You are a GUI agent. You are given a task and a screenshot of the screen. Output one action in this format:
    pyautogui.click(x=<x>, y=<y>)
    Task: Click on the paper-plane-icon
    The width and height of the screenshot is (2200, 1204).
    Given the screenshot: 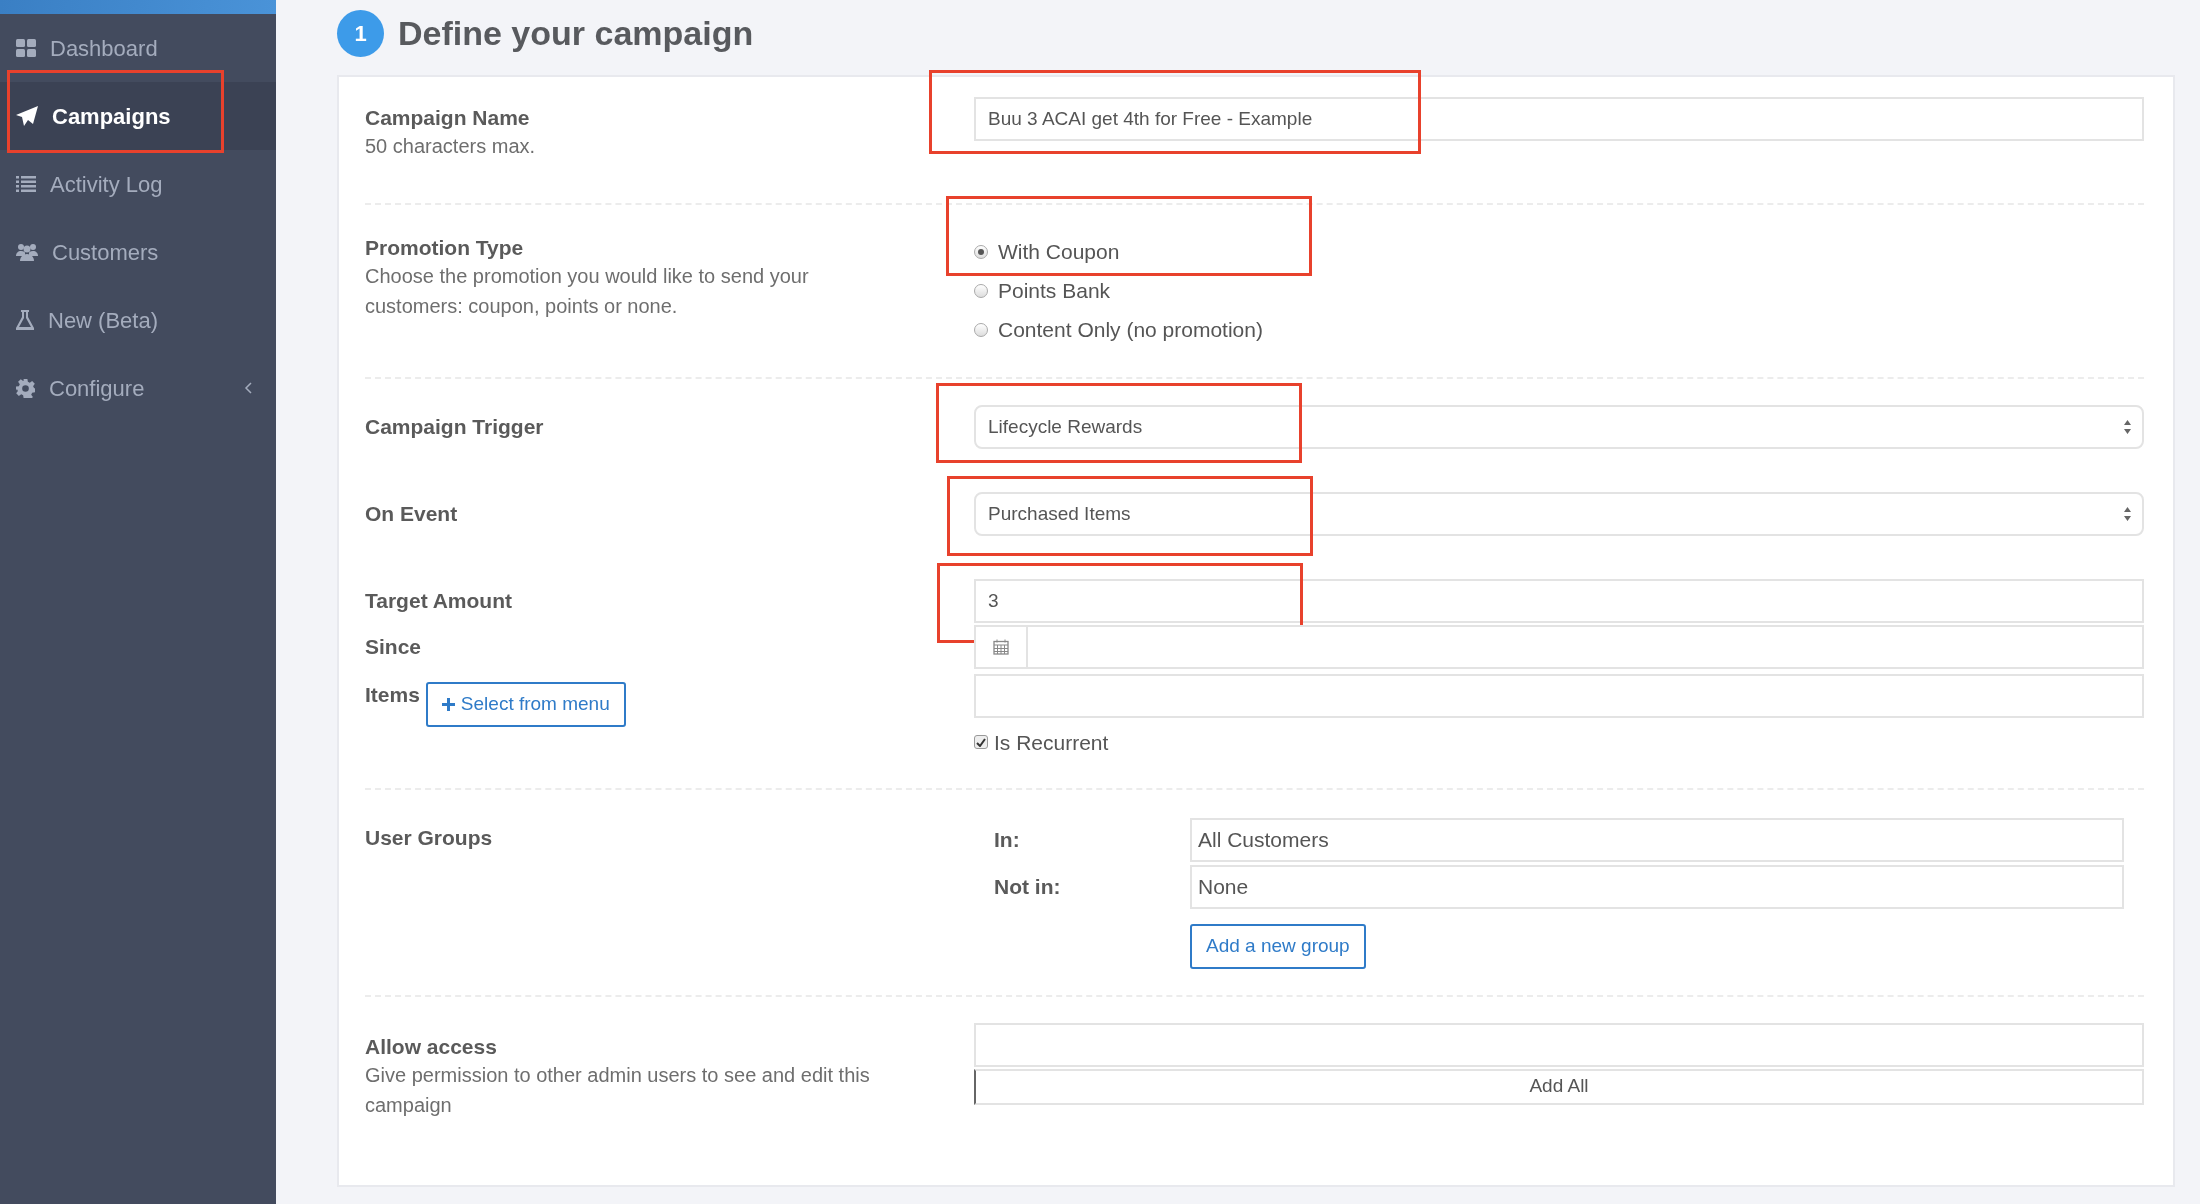 What is the action you would take?
    pyautogui.click(x=27, y=116)
    